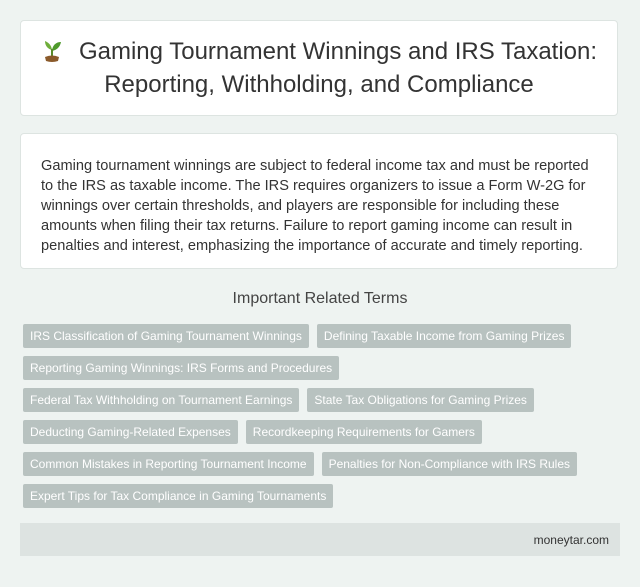 Image resolution: width=640 pixels, height=587 pixels. I want to click on footer-site-link: moneytar.com, so click(571, 540).